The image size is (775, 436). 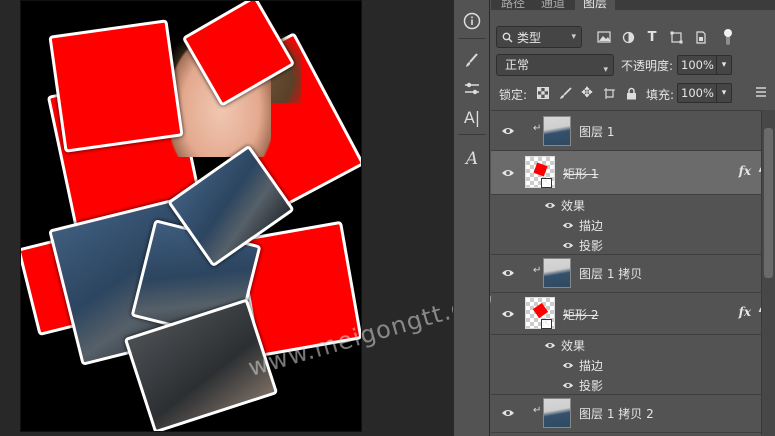 What do you see at coordinates (507, 37) in the screenshot?
I see `search-icon` at bounding box center [507, 37].